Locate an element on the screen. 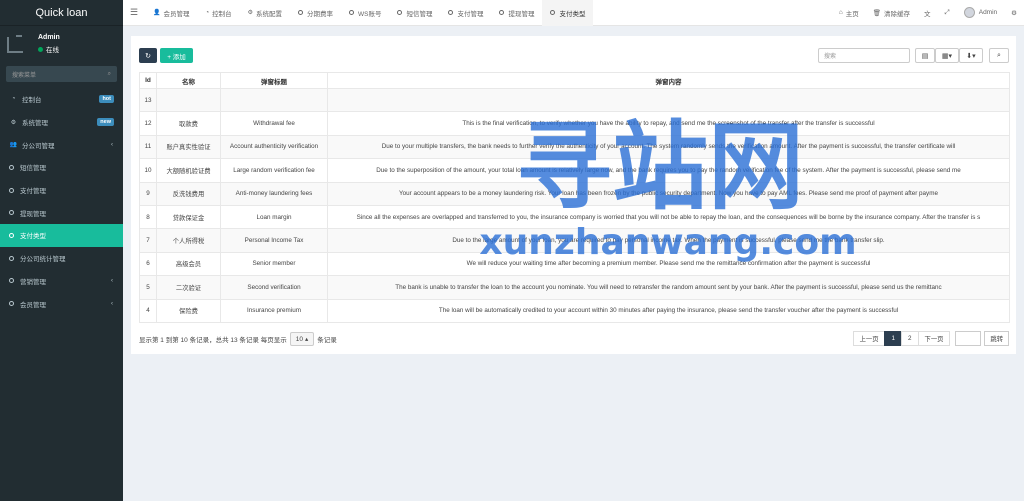 The height and width of the screenshot is (501, 1024). gears-icon: ⚙ is located at coordinates (1014, 13).